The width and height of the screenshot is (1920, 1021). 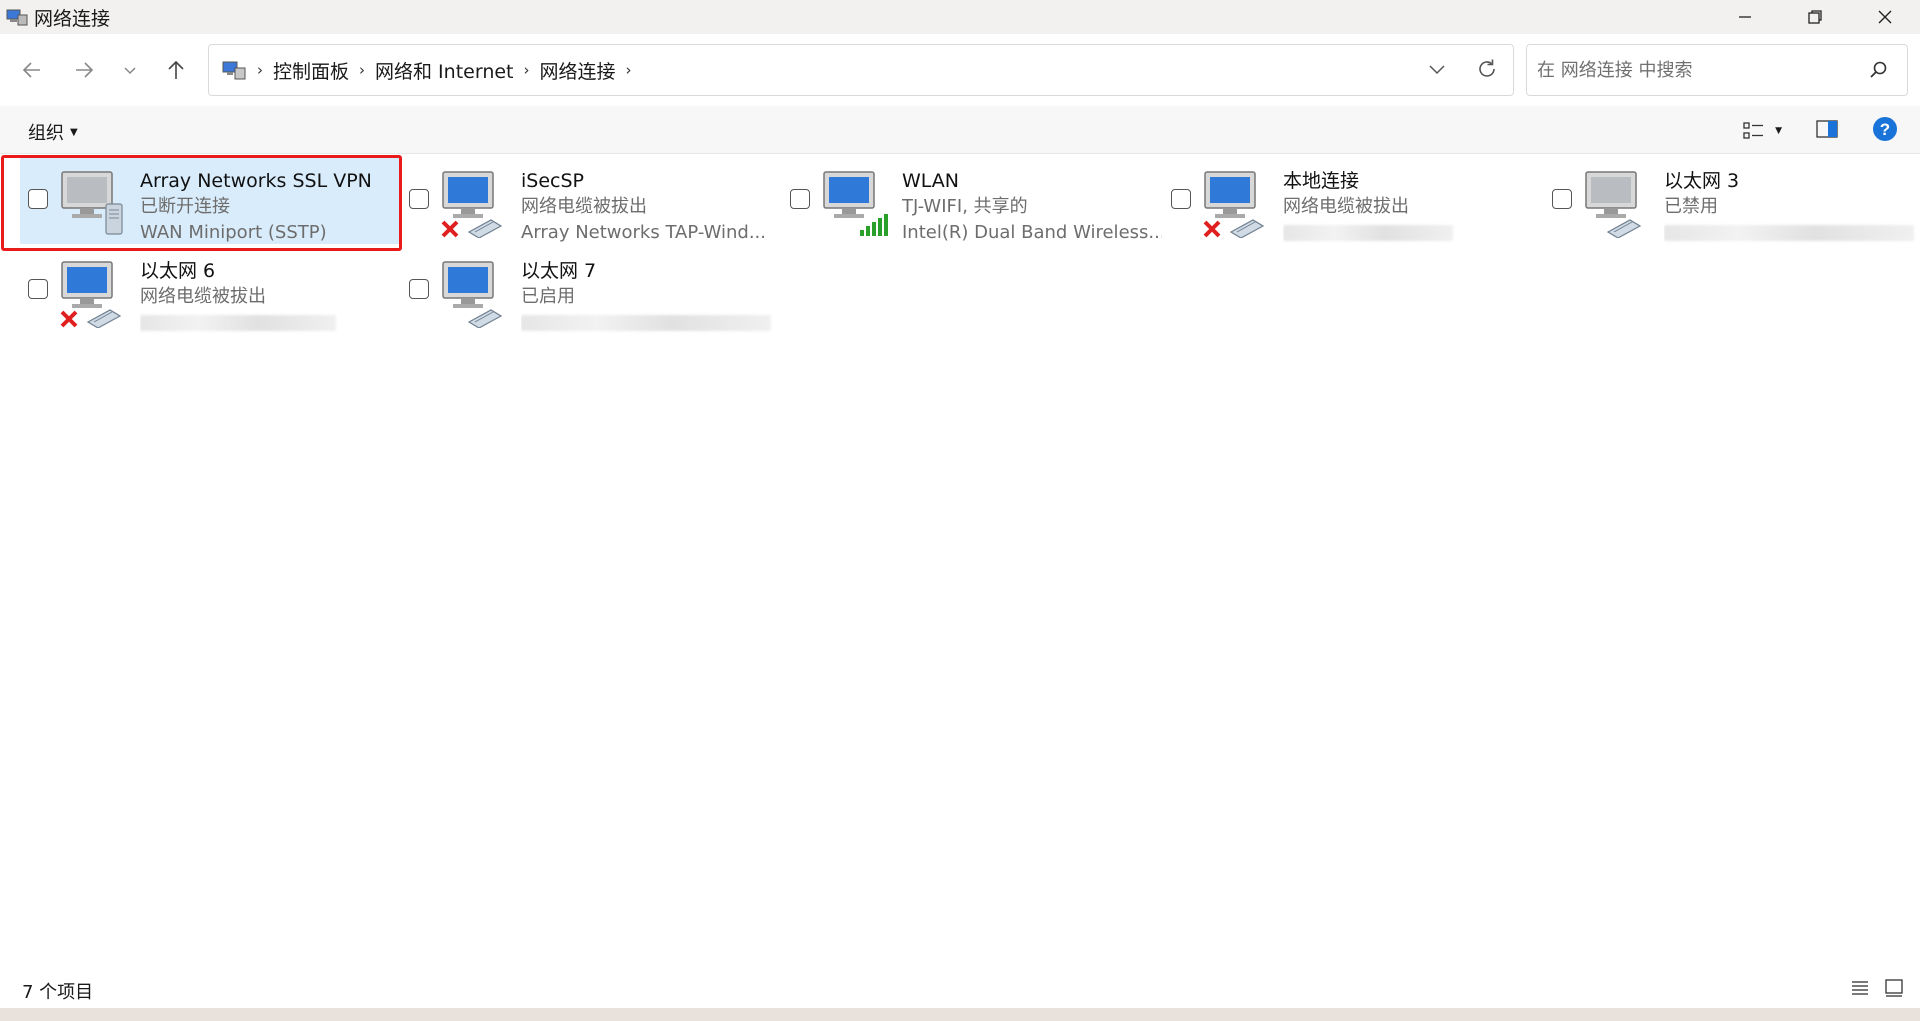 What do you see at coordinates (178, 271) in the screenshot?
I see `connection-name: 以太网 6` at bounding box center [178, 271].